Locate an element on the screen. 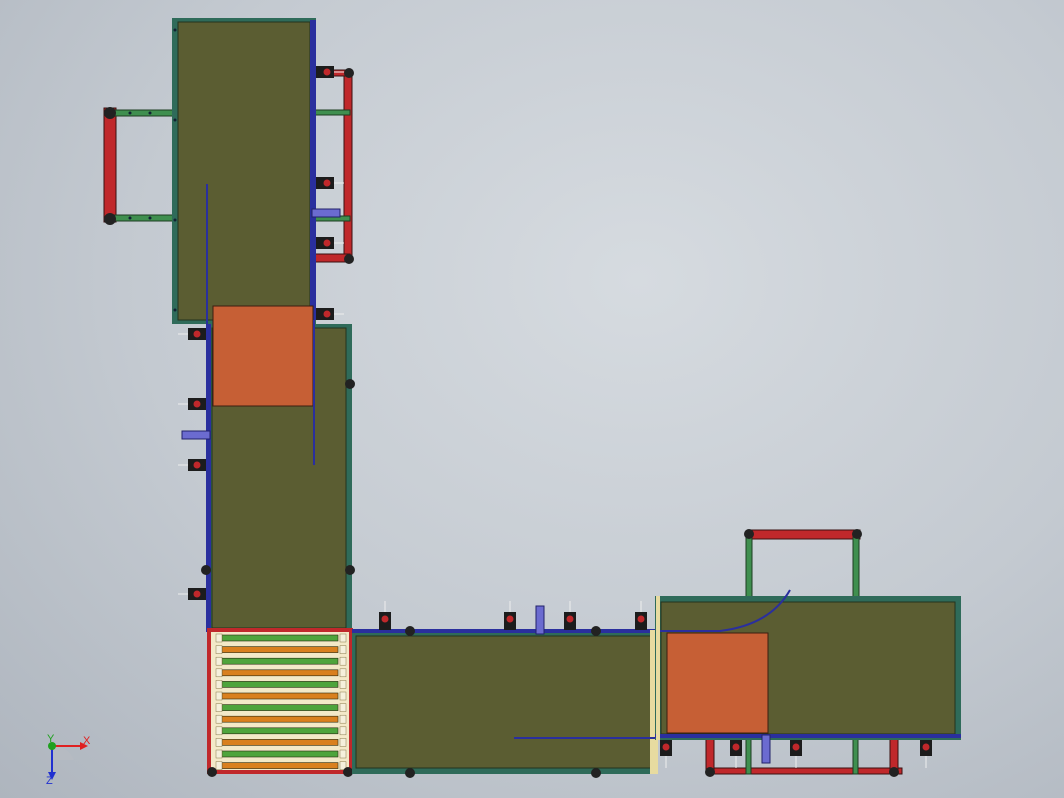 This screenshot has width=1064, height=798. right-transfer-conveyor is located at coordinates (808, 653).